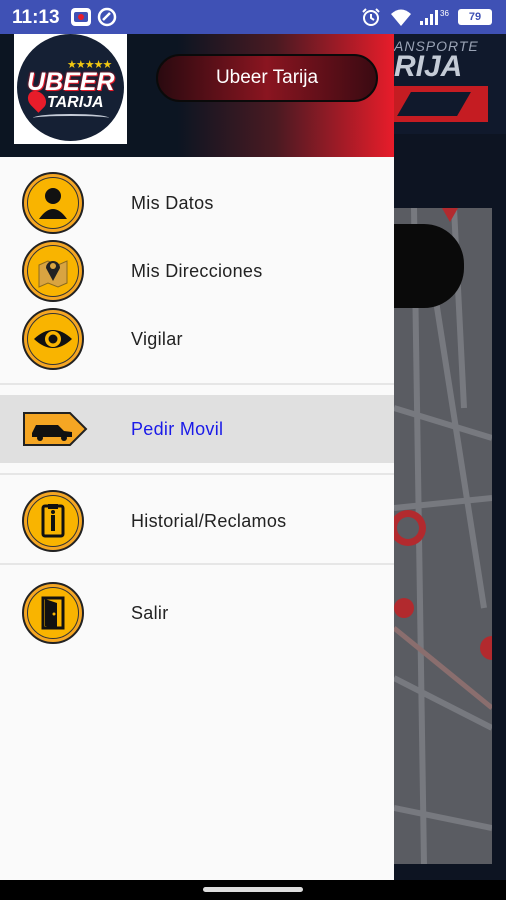 This screenshot has width=506, height=900. I want to click on clipboard-icon, so click(53, 521).